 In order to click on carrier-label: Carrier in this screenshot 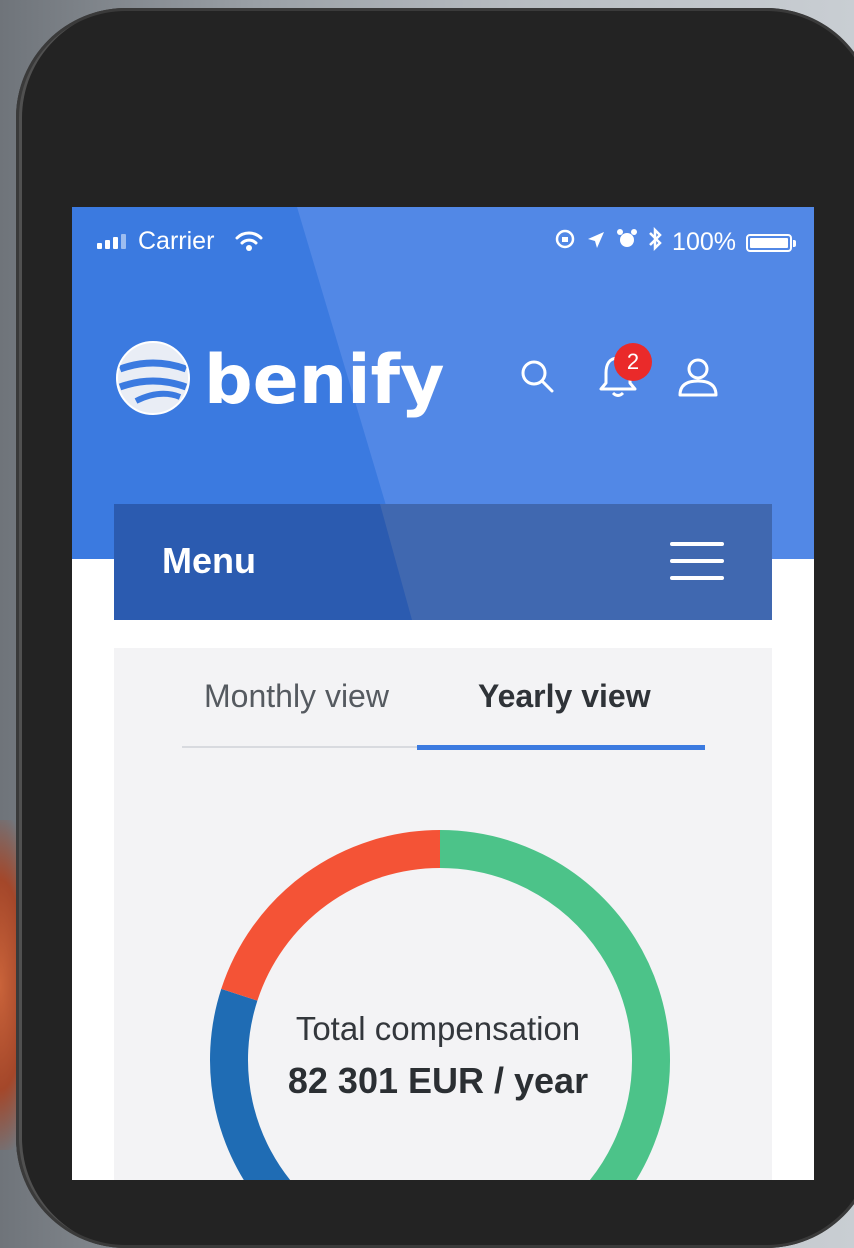, I will do `click(176, 241)`.